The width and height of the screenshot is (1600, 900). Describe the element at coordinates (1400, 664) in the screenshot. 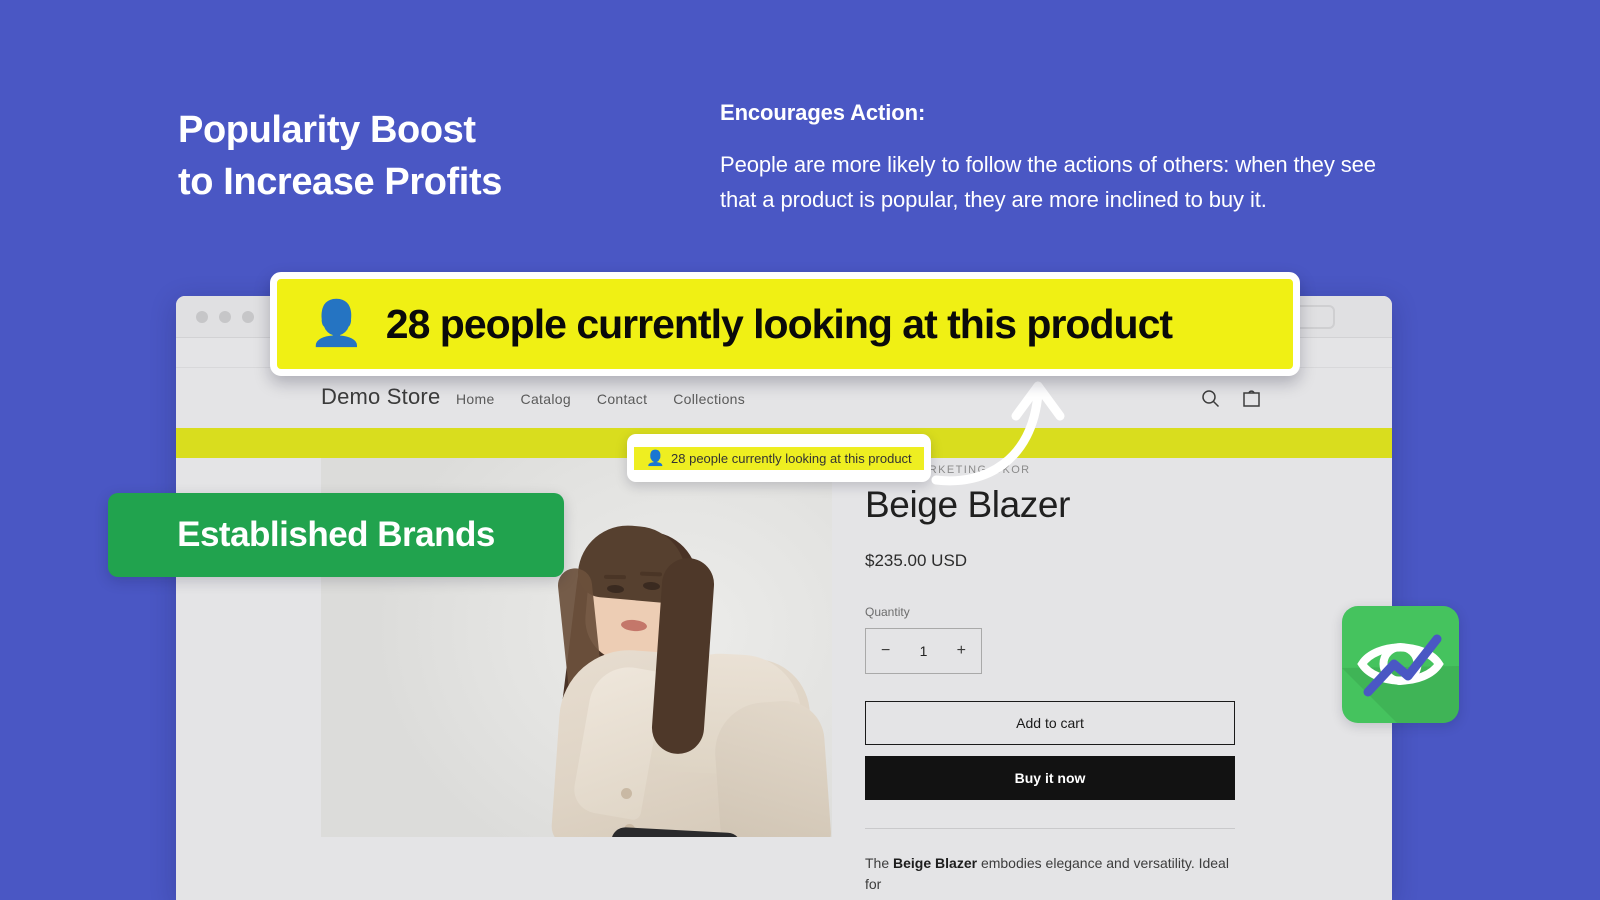

I see `eye-trendline-logo-icon` at that location.